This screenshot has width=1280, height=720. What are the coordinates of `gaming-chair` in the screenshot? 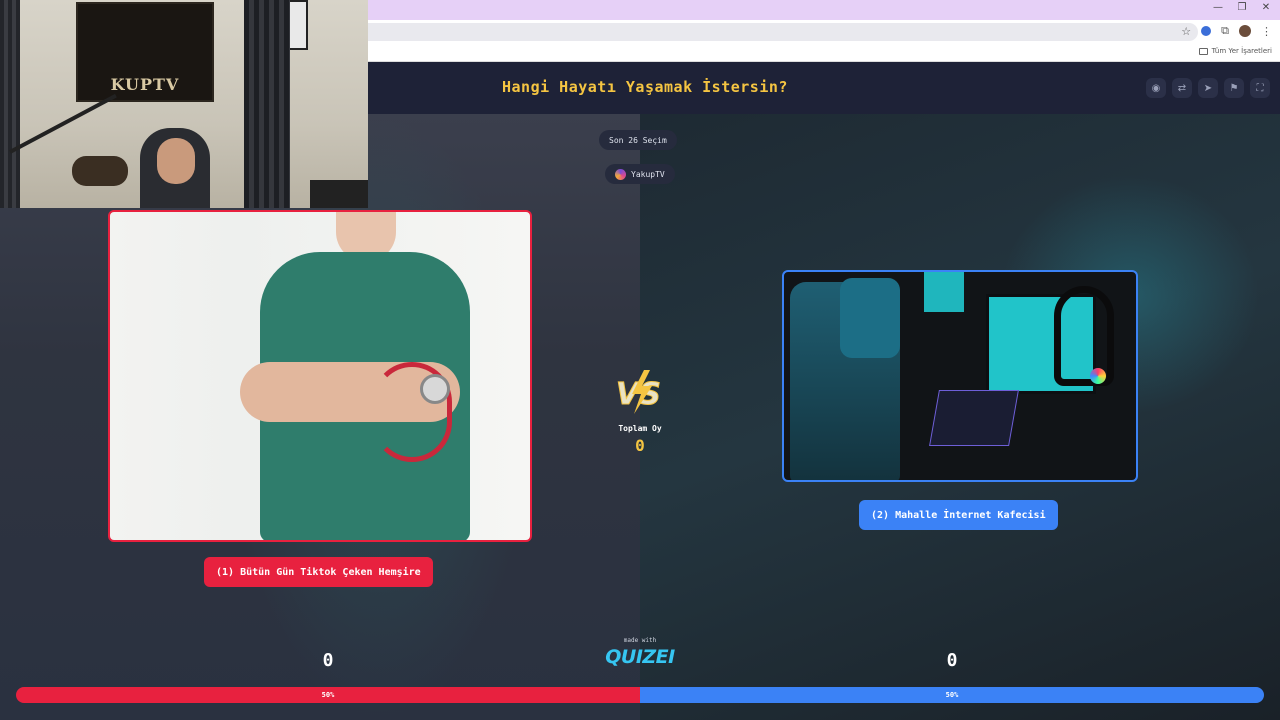 It's located at (339, 194).